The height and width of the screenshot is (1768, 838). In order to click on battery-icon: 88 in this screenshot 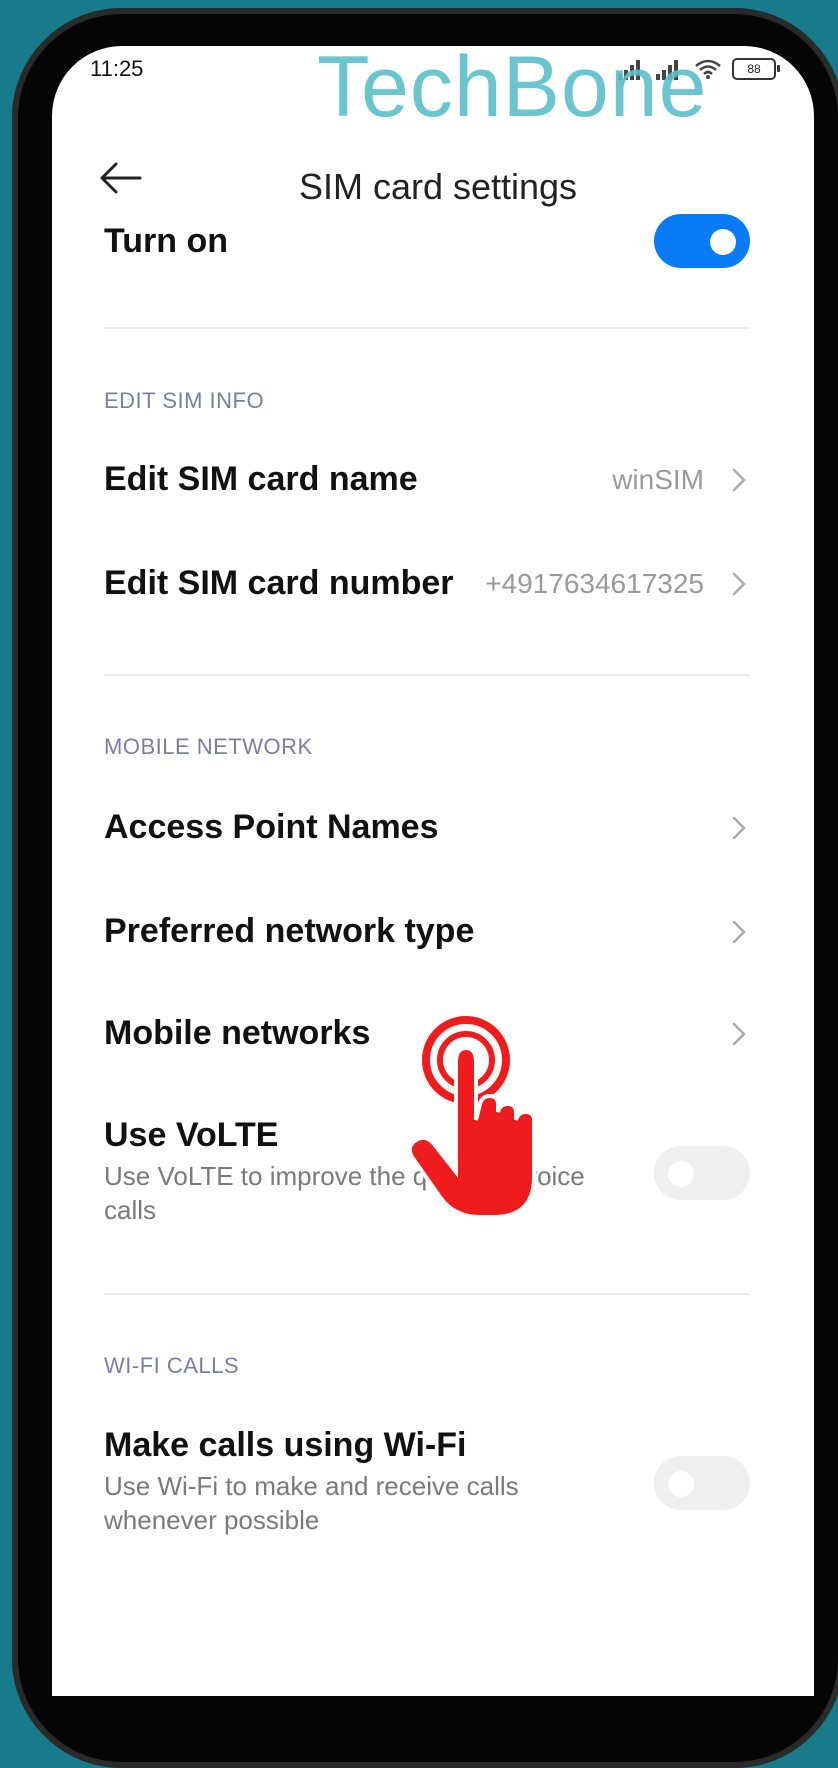, I will do `click(756, 69)`.